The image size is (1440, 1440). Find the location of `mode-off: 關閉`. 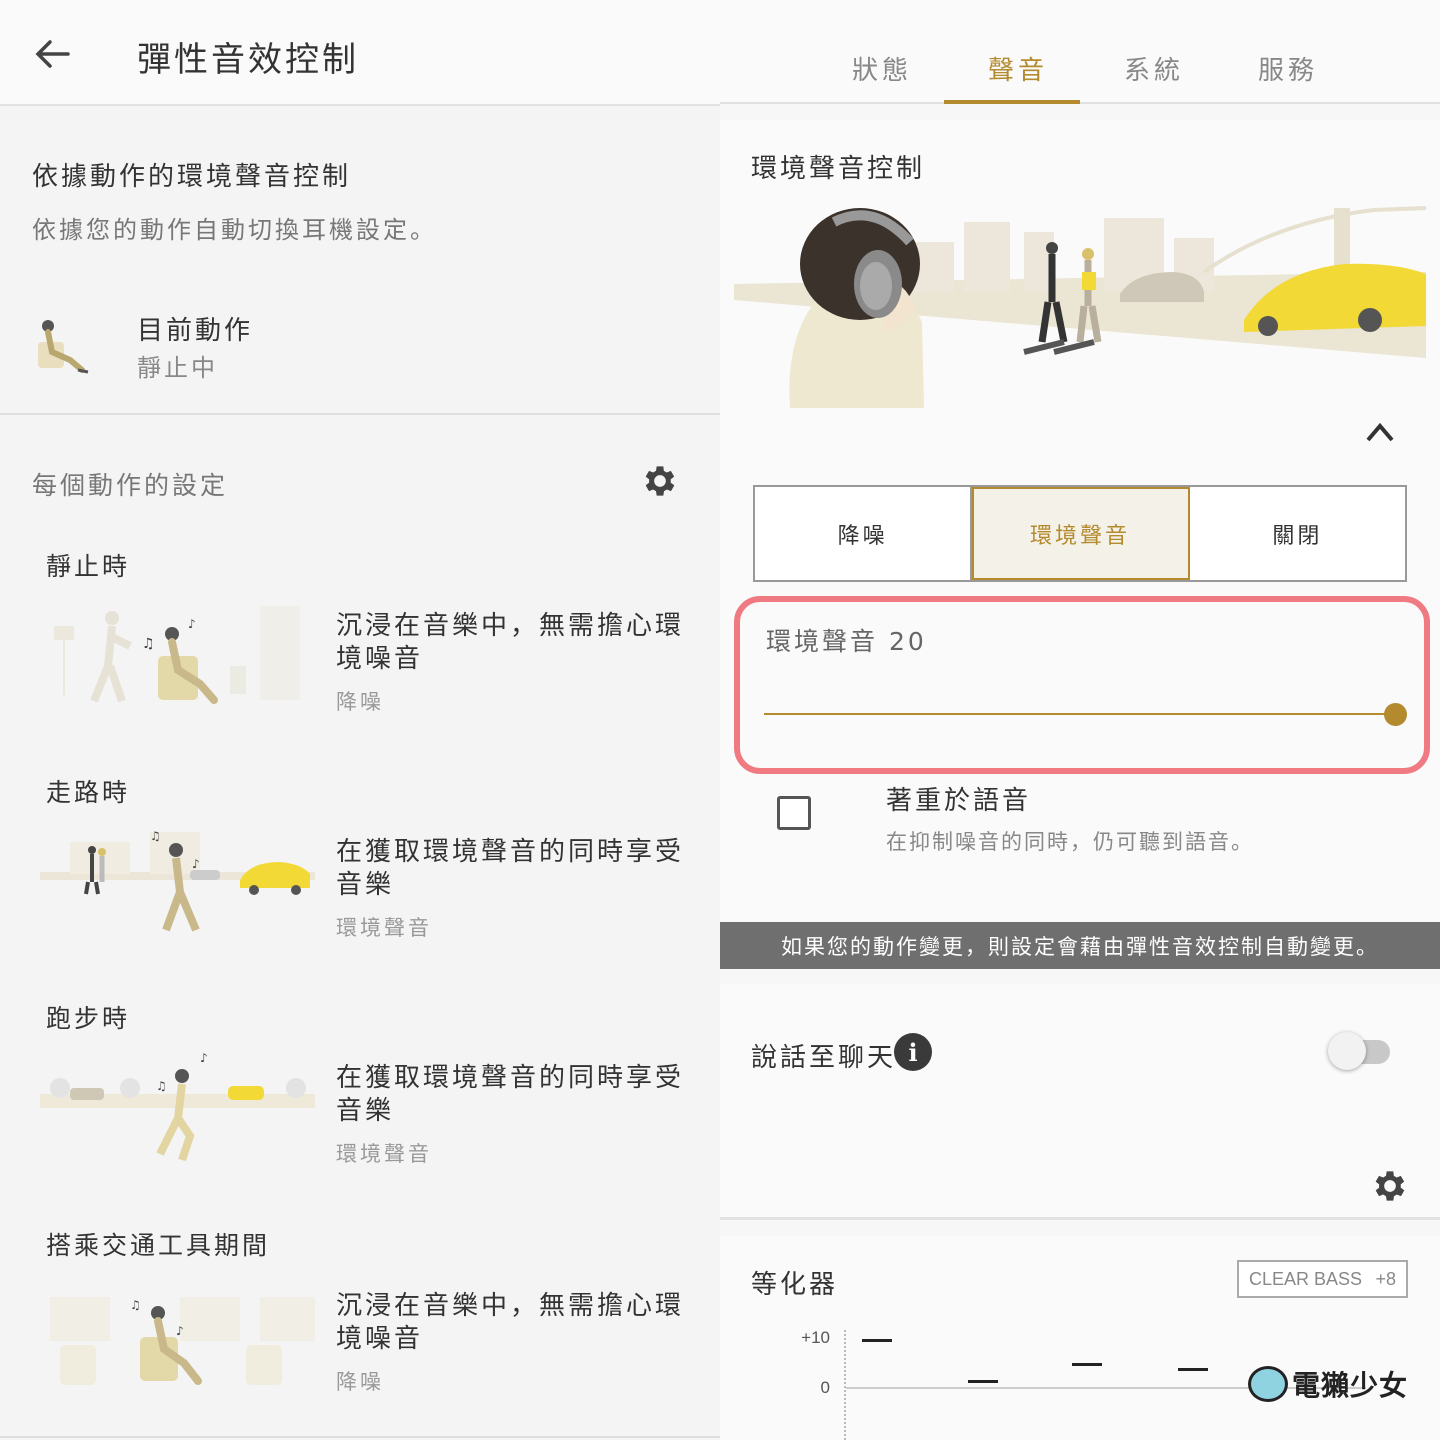

mode-off: 關閉 is located at coordinates (1297, 533).